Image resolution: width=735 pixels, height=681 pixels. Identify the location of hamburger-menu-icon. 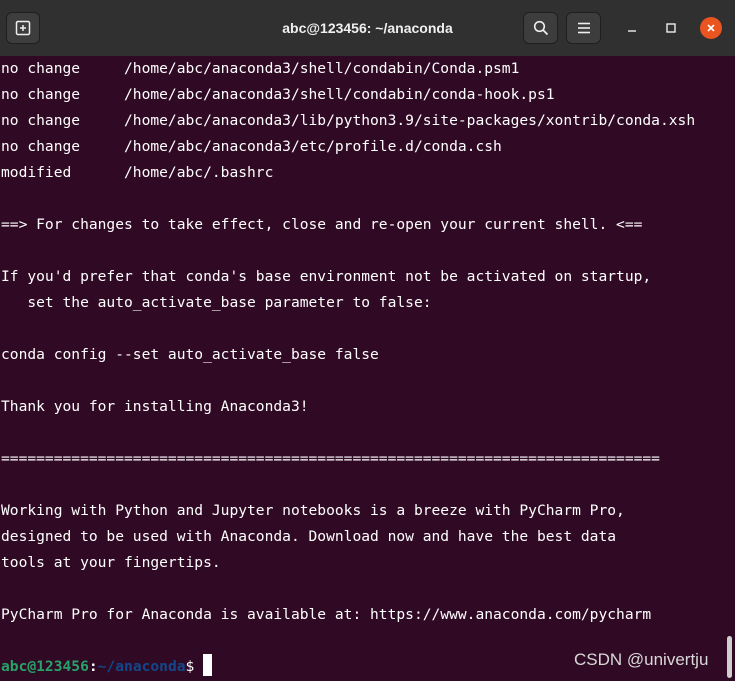
(583, 28).